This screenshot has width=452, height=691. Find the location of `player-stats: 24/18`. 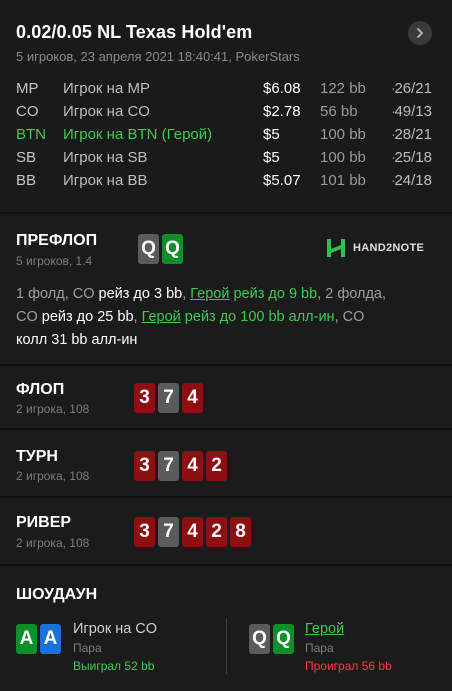

player-stats: 24/18 is located at coordinates (413, 180).